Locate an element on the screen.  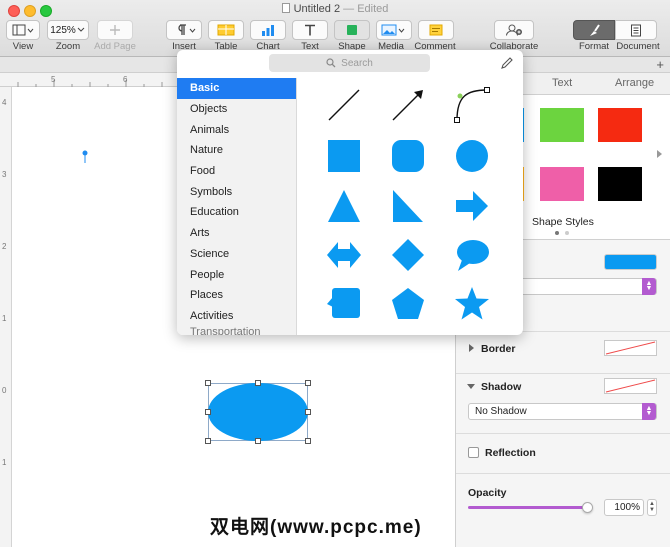
style-swatch-green is located at coordinates (562, 125).